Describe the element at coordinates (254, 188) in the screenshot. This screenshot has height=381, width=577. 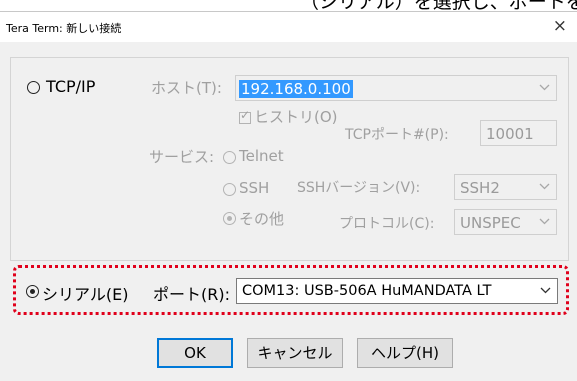
I see `ssh-label: SSH` at that location.